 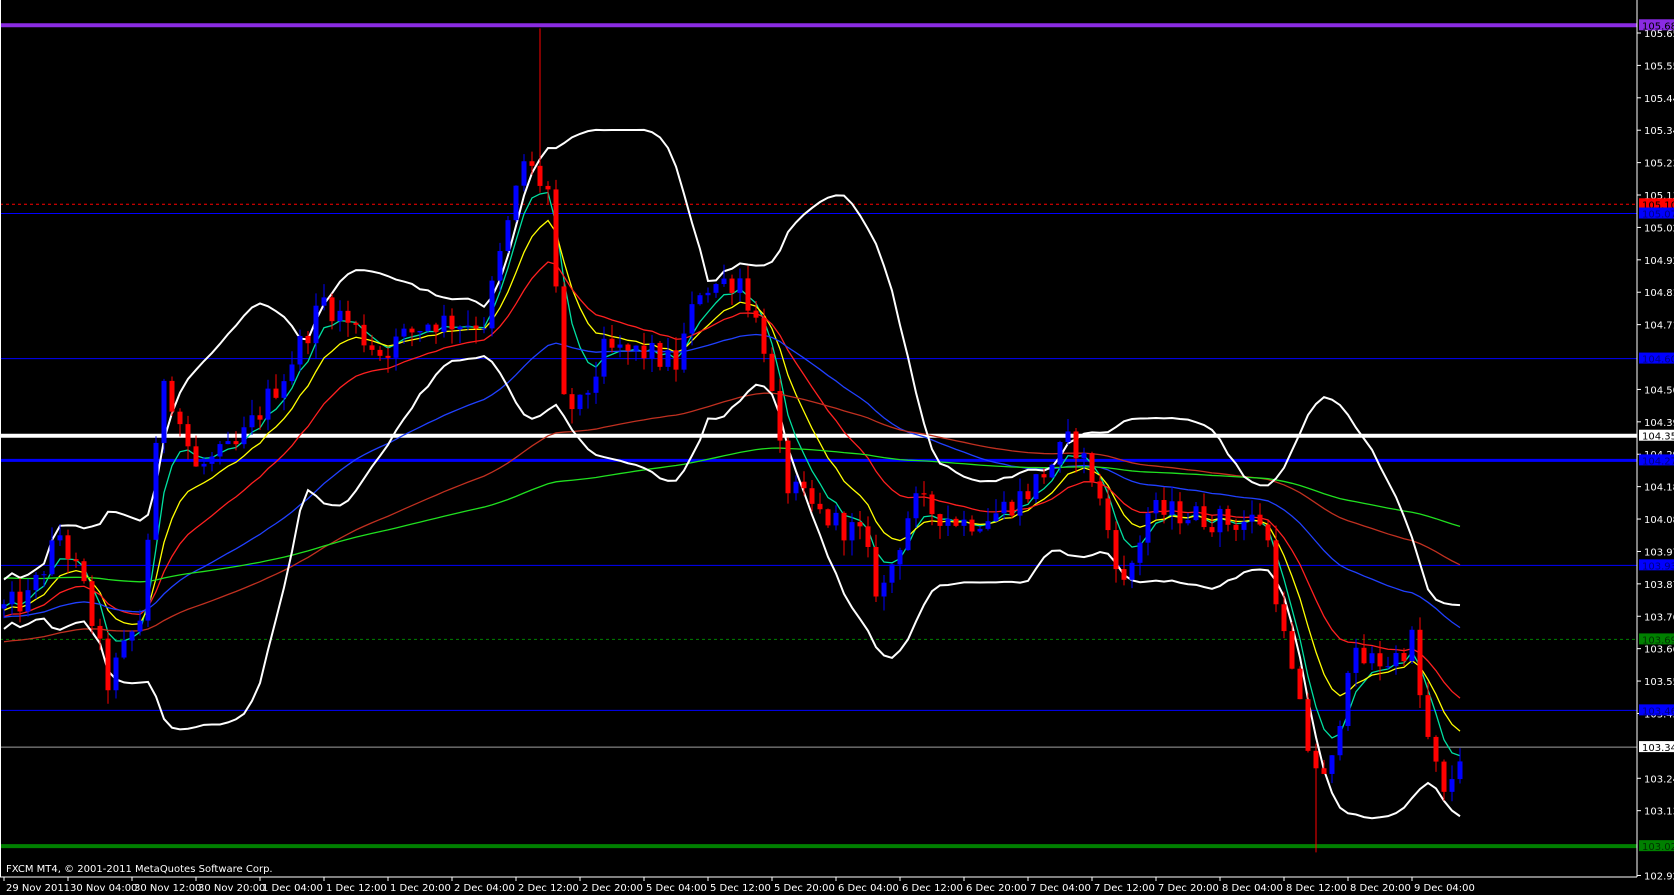 I want to click on price-tick-label: 104.080, so click(x=1659, y=520).